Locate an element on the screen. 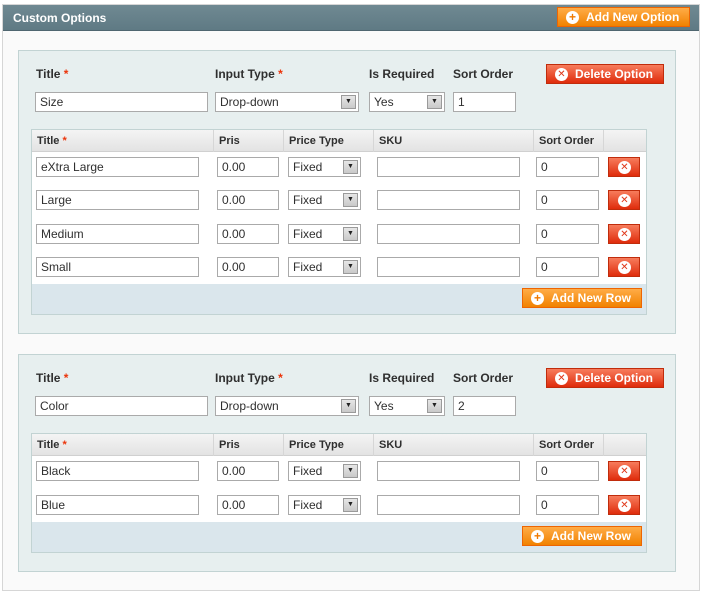 This screenshot has width=706, height=595. option-title-input: Color is located at coordinates (121, 406).